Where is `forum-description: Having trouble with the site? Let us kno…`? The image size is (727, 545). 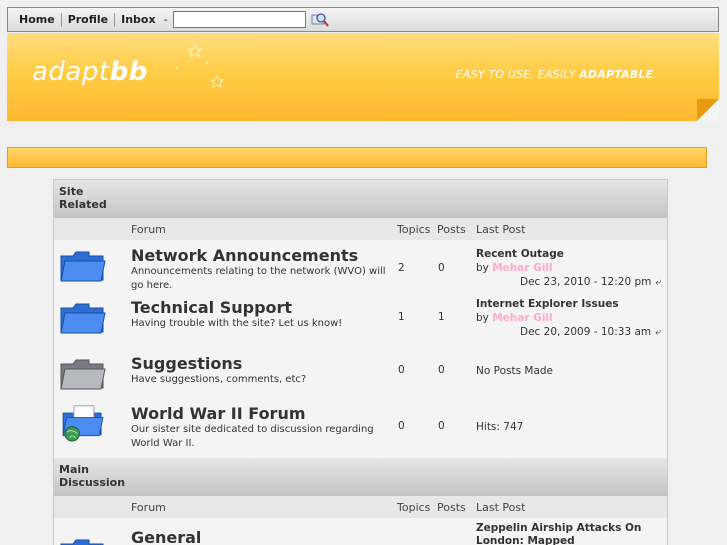 forum-description: Having trouble with the site? Let us kno… is located at coordinates (237, 323).